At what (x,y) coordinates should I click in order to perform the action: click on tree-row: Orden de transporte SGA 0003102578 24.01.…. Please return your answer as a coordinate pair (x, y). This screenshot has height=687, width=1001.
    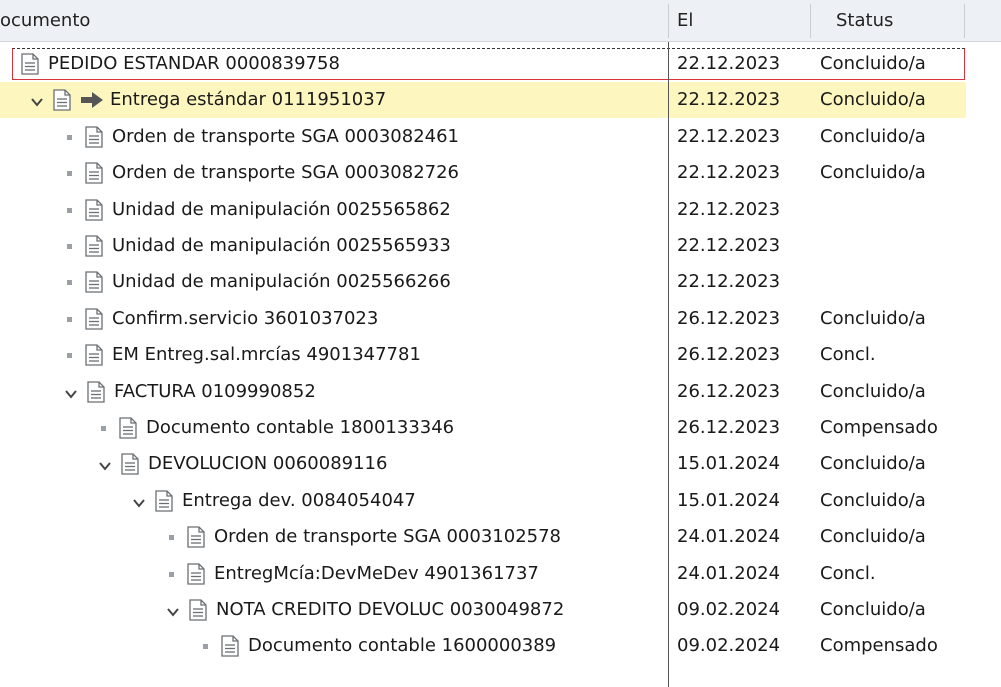
    Looking at the image, I should click on (500, 537).